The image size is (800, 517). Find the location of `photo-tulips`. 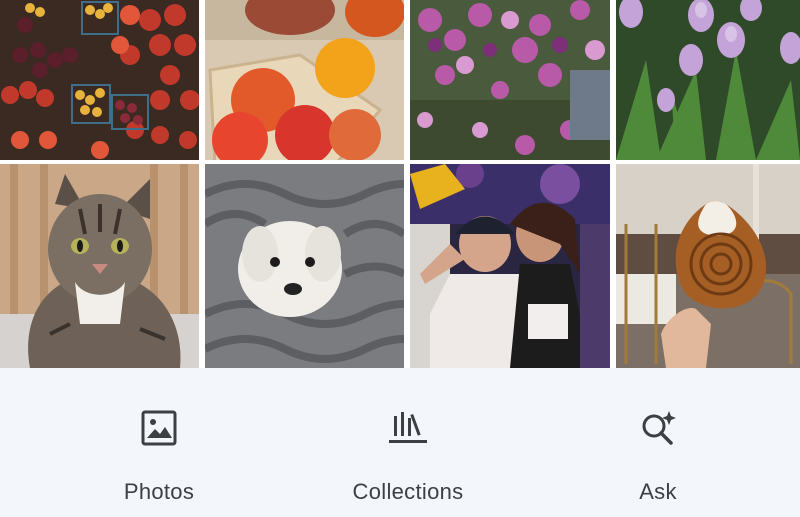

photo-tulips is located at coordinates (708, 80).